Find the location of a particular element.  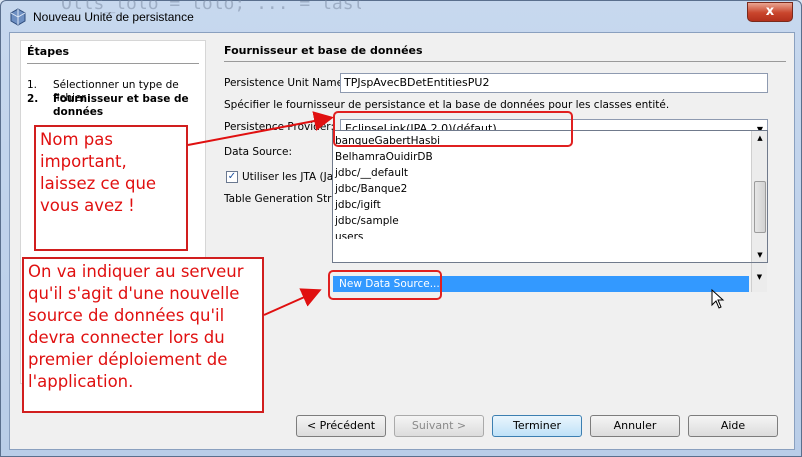

arrow-to-new-data-source is located at coordinates (292, 302).